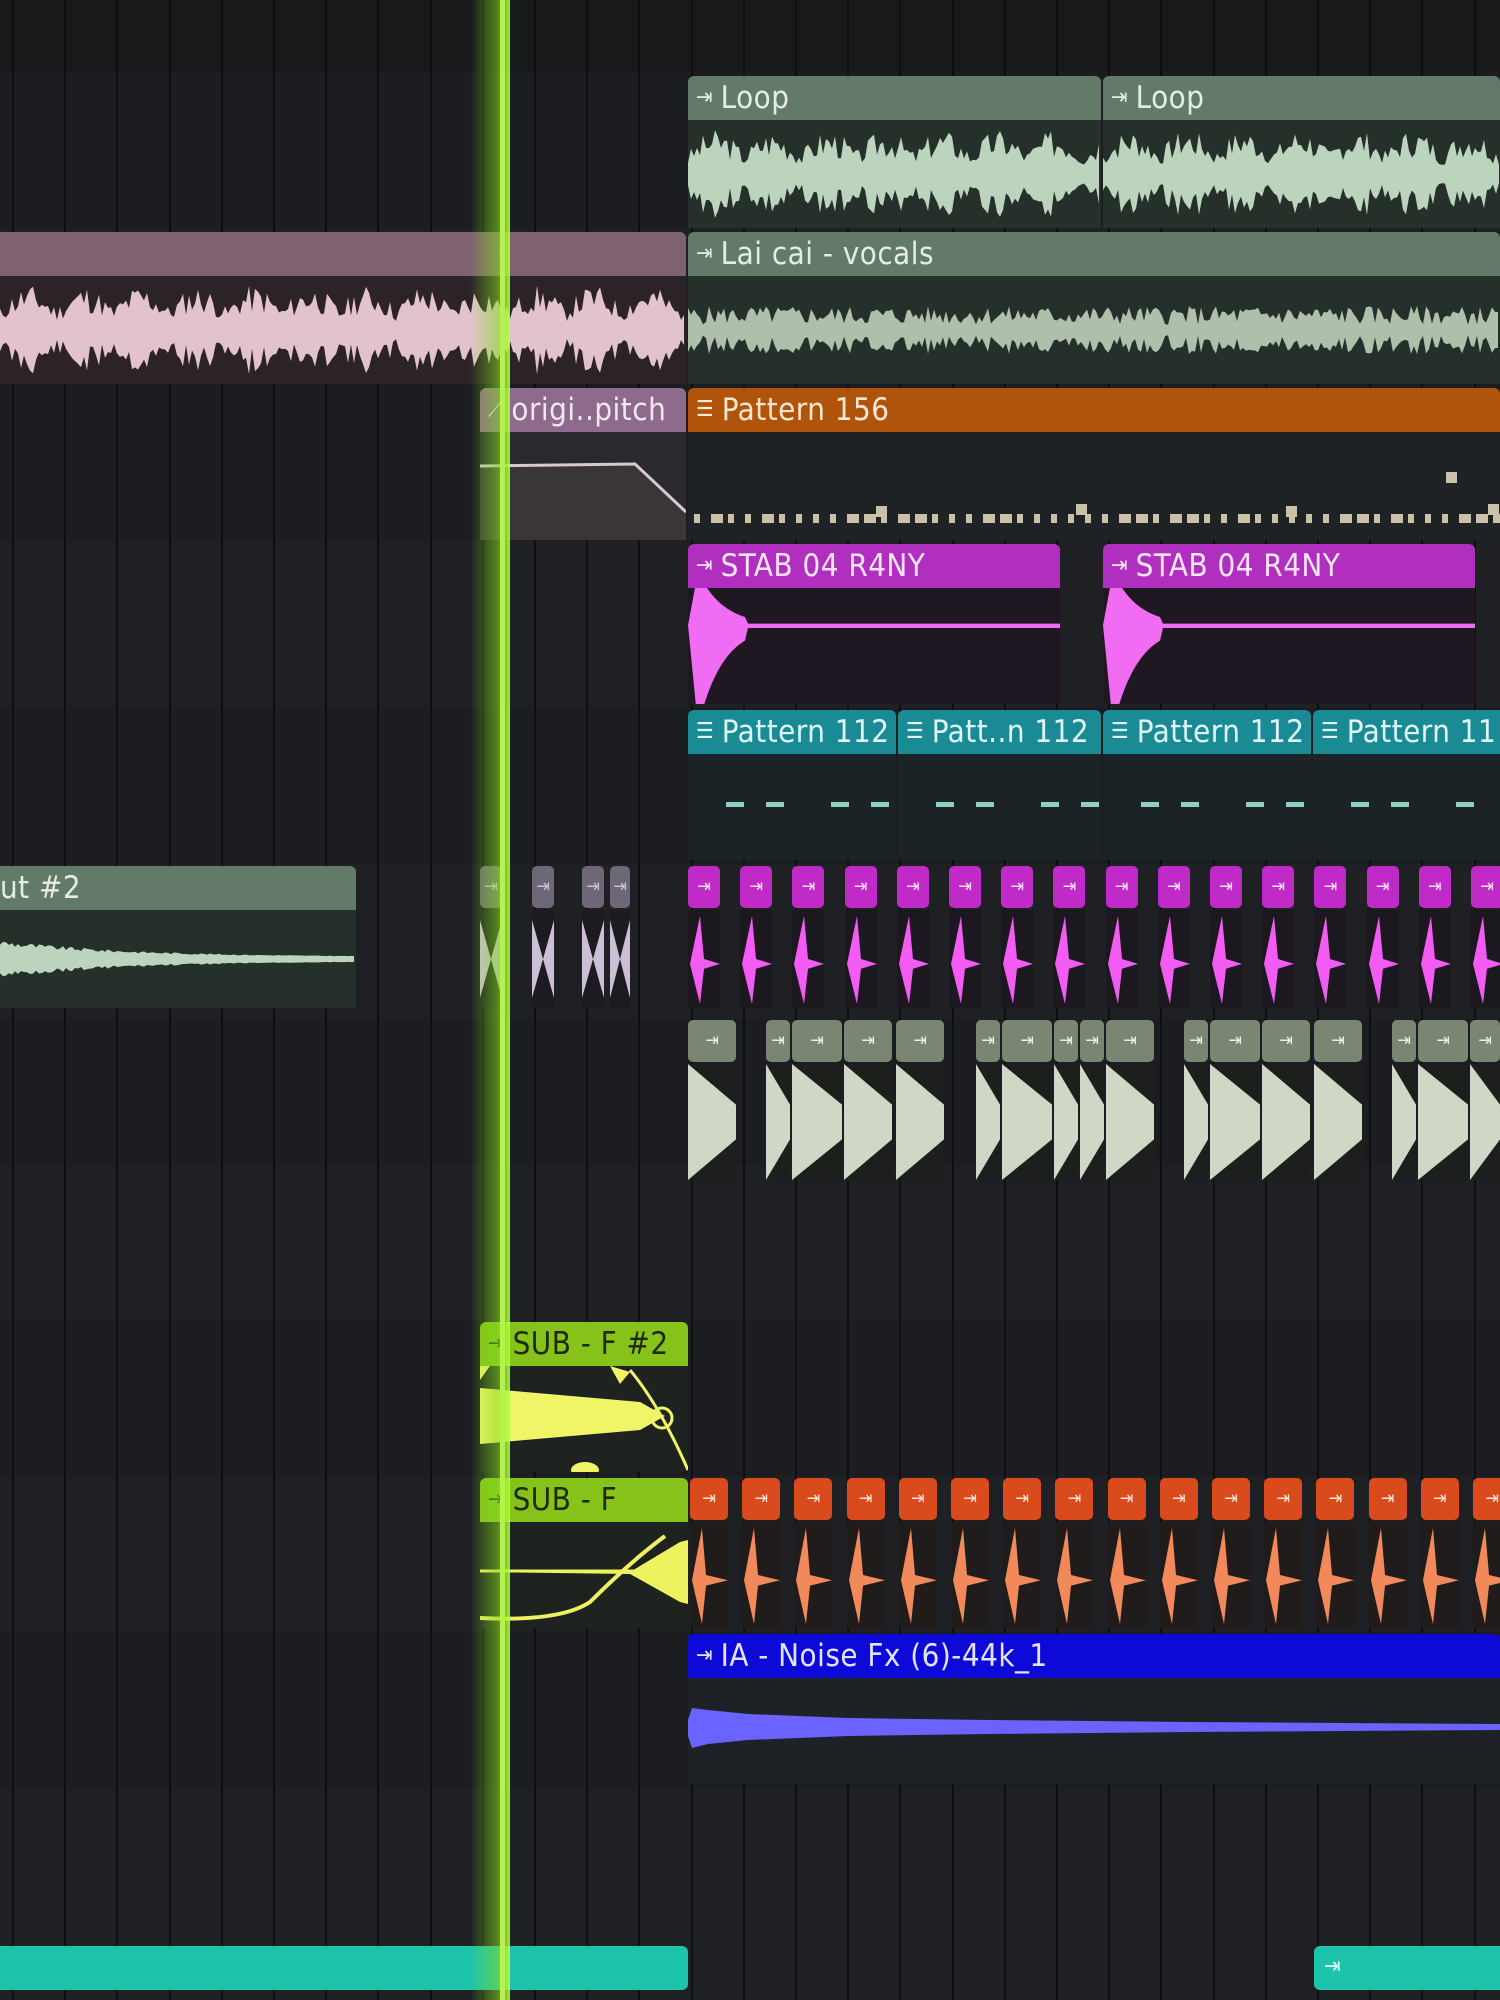  Describe the element at coordinates (823, 566) in the screenshot. I see `clip-label: STAB 04 R4NY` at that location.